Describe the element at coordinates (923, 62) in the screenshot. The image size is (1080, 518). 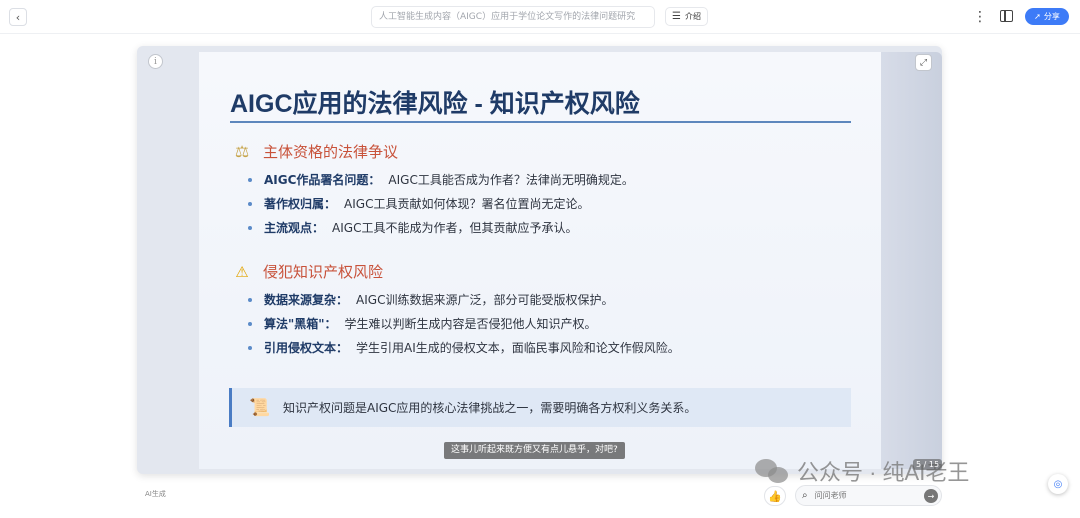
I see `expand-icon: ⤢` at that location.